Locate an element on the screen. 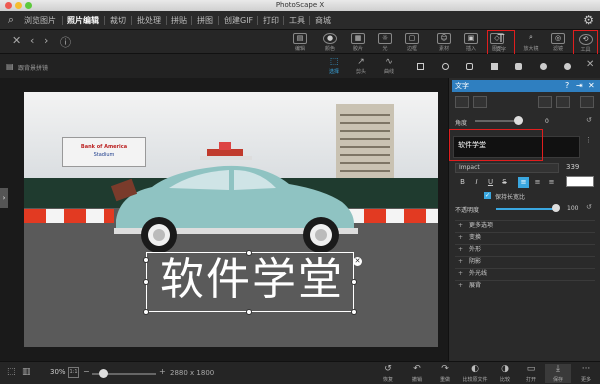 The image size is (600, 384). circle-filled-icon is located at coordinates (543, 66).